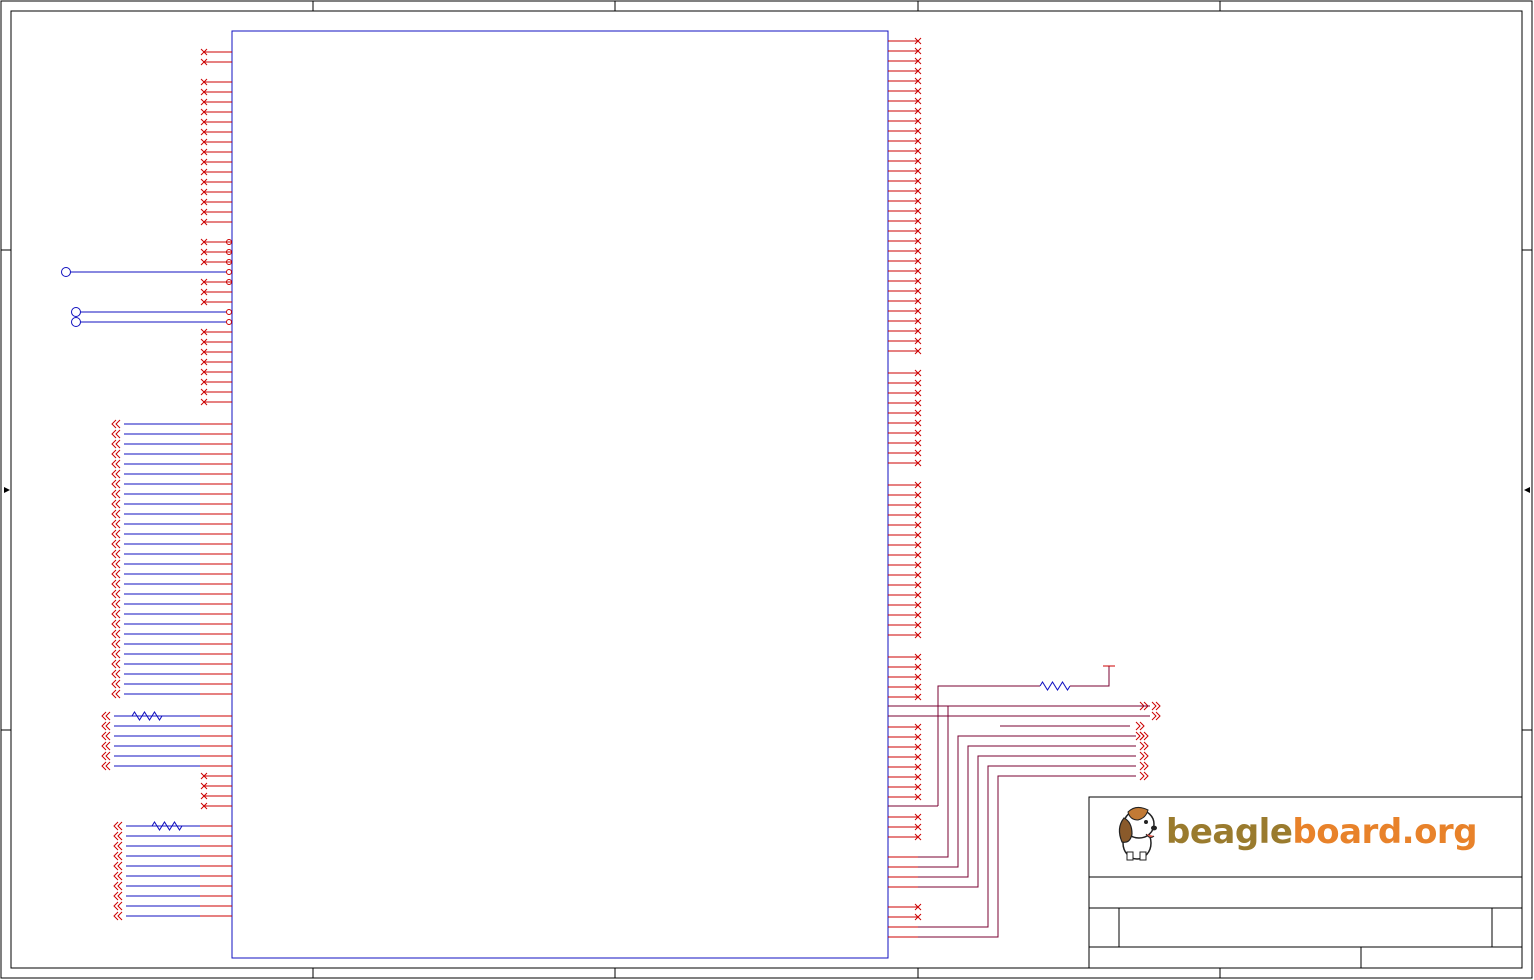 This screenshot has height=980, width=1534. What do you see at coordinates (1347, 832) in the screenshot?
I see `logo-text-board: board` at bounding box center [1347, 832].